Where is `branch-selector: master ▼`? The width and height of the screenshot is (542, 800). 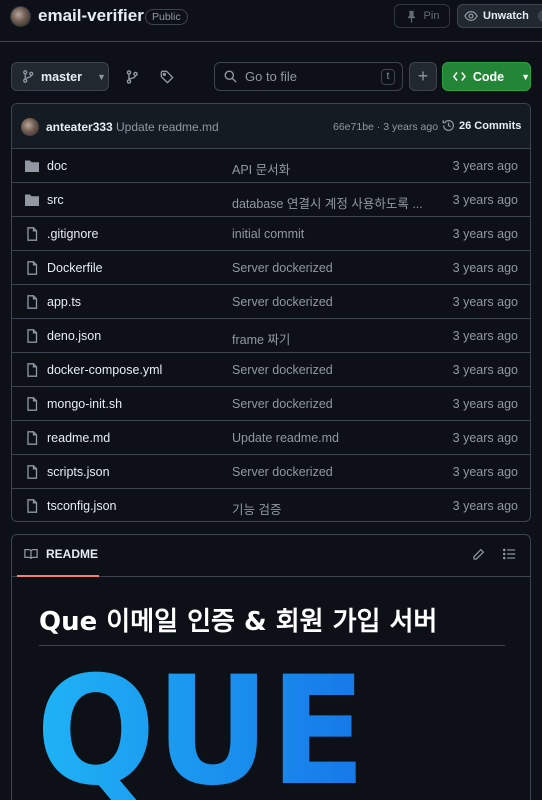
branch-selector: master ▼ is located at coordinates (60, 76).